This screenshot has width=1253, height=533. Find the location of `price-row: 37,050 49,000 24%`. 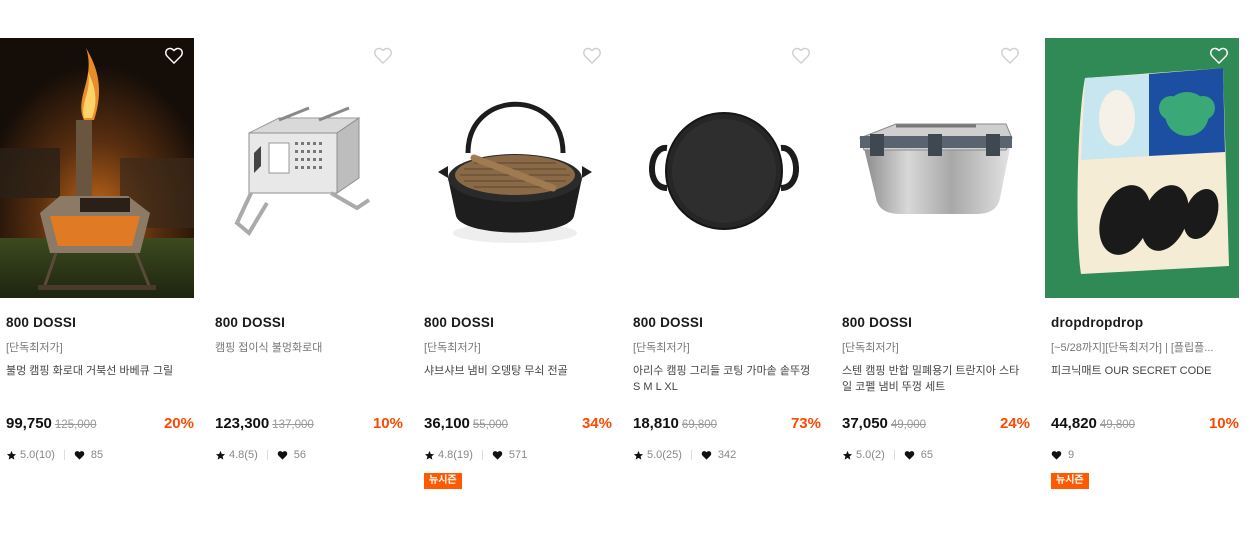

price-row: 37,050 49,000 24% is located at coordinates (936, 423).